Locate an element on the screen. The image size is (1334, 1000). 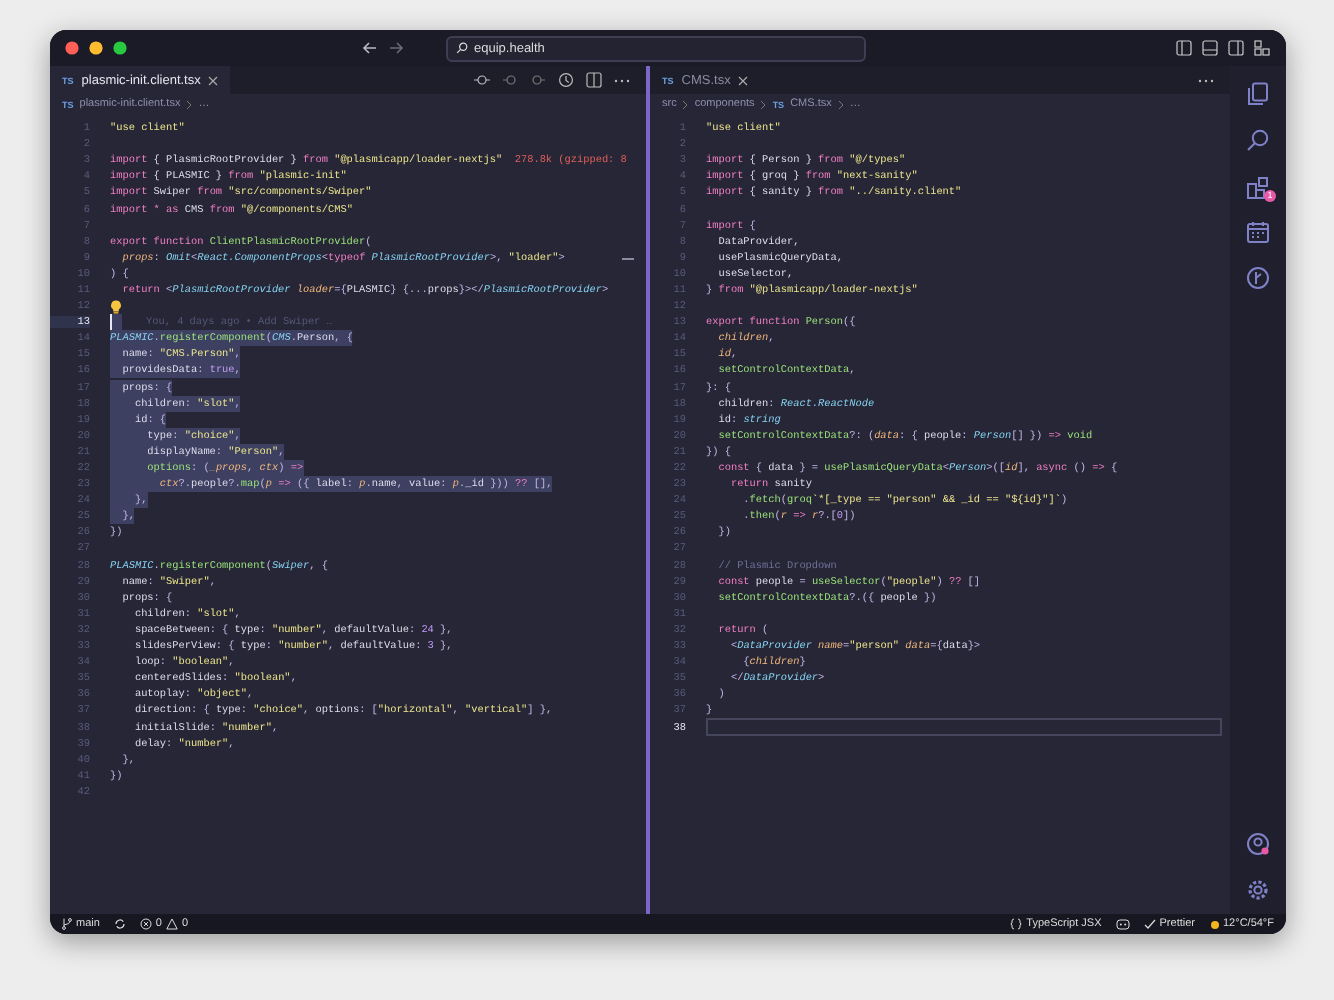
account-icon is located at coordinates (1258, 844).